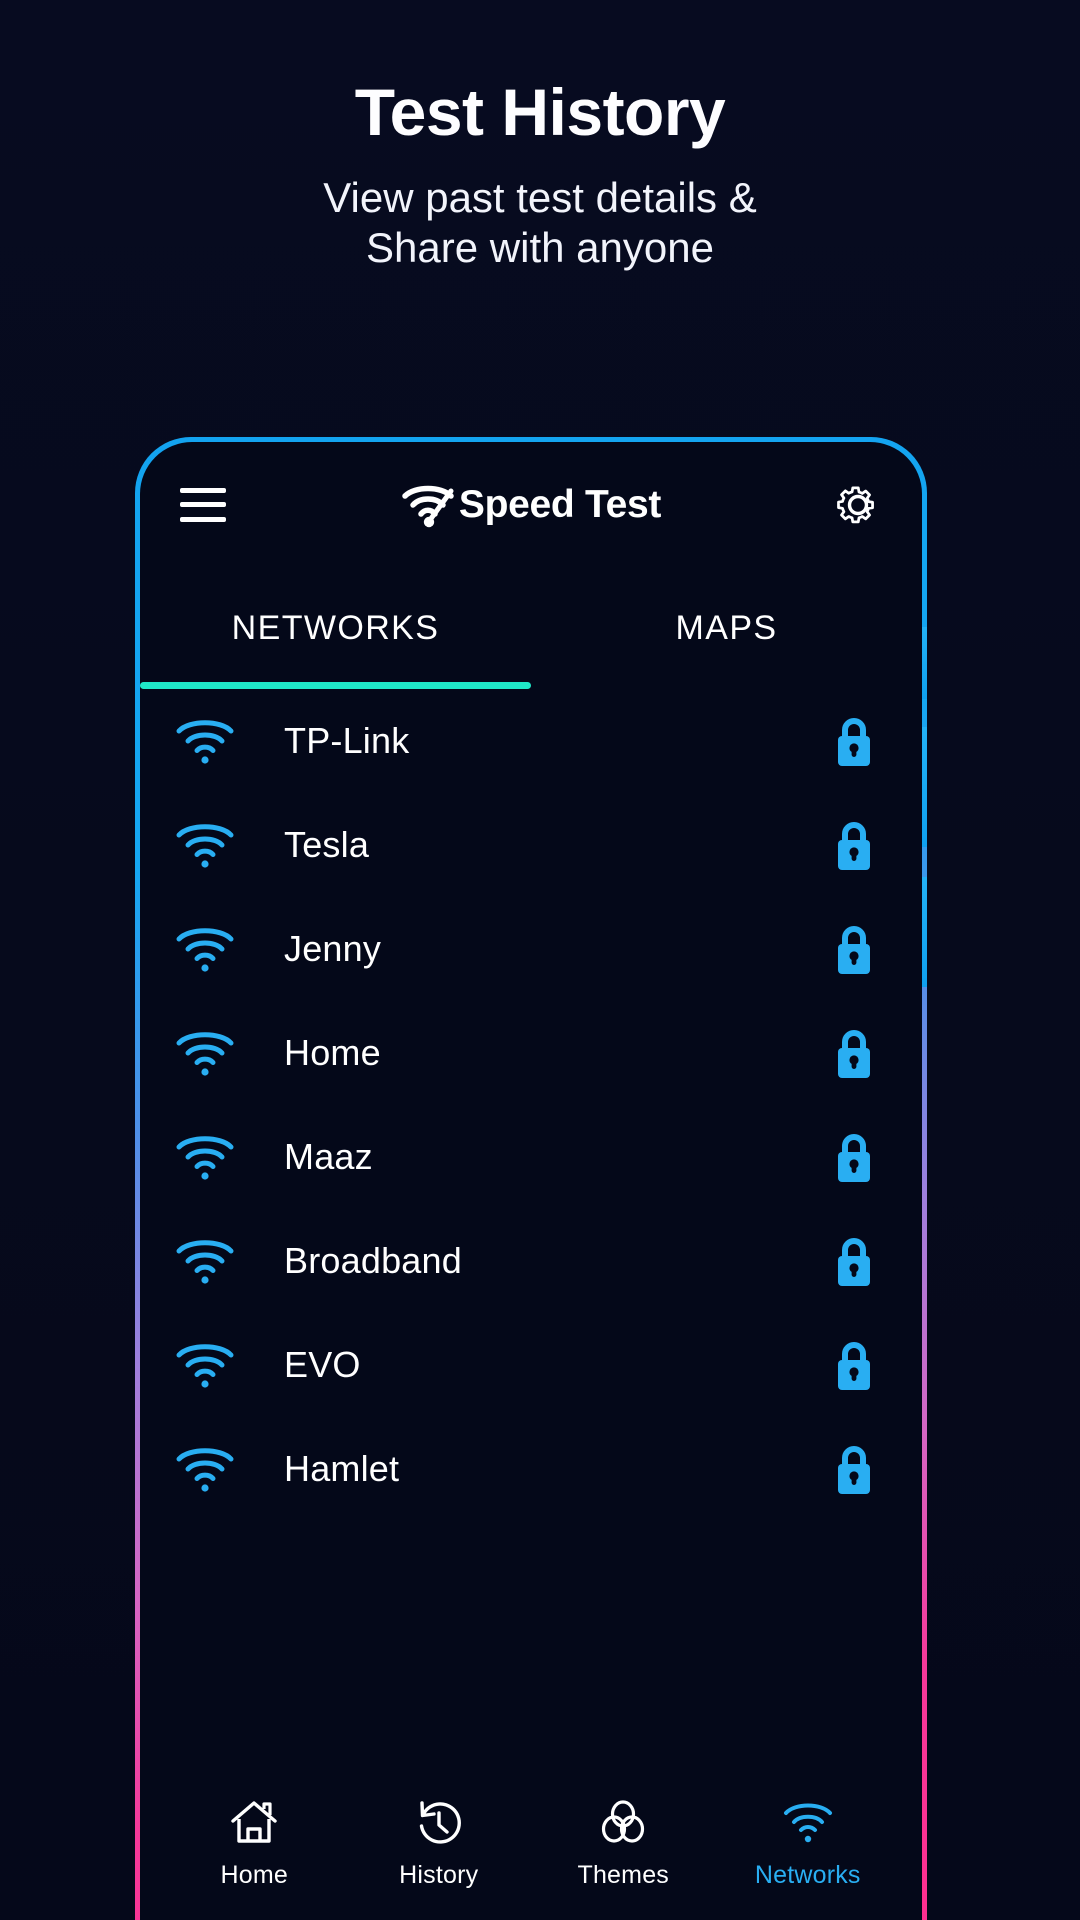 This screenshot has width=1080, height=1920. I want to click on nav-item-networks: Networks, so click(808, 1843).